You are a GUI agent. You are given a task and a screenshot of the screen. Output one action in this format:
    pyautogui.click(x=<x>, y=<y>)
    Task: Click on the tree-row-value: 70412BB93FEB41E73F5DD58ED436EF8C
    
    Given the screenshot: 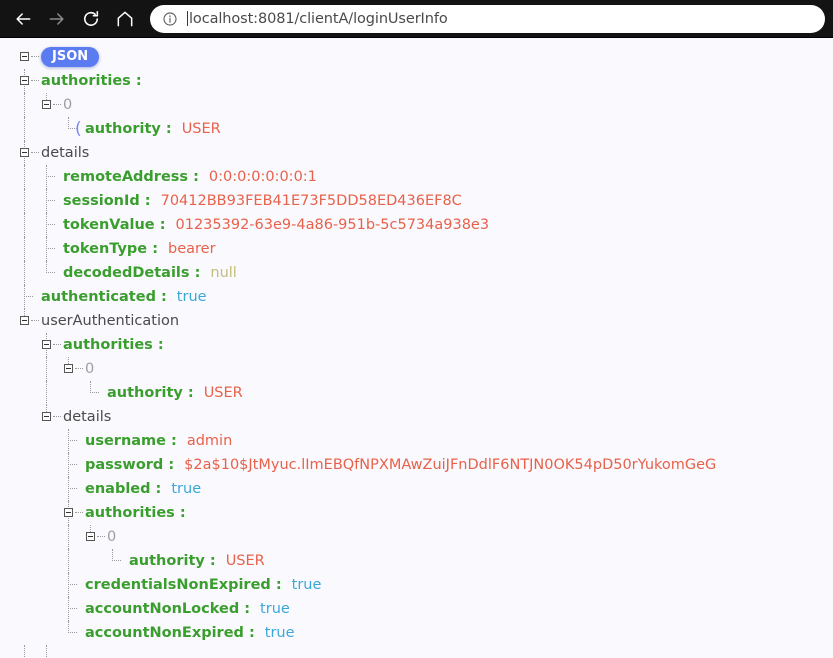 What is the action you would take?
    pyautogui.click(x=311, y=201)
    